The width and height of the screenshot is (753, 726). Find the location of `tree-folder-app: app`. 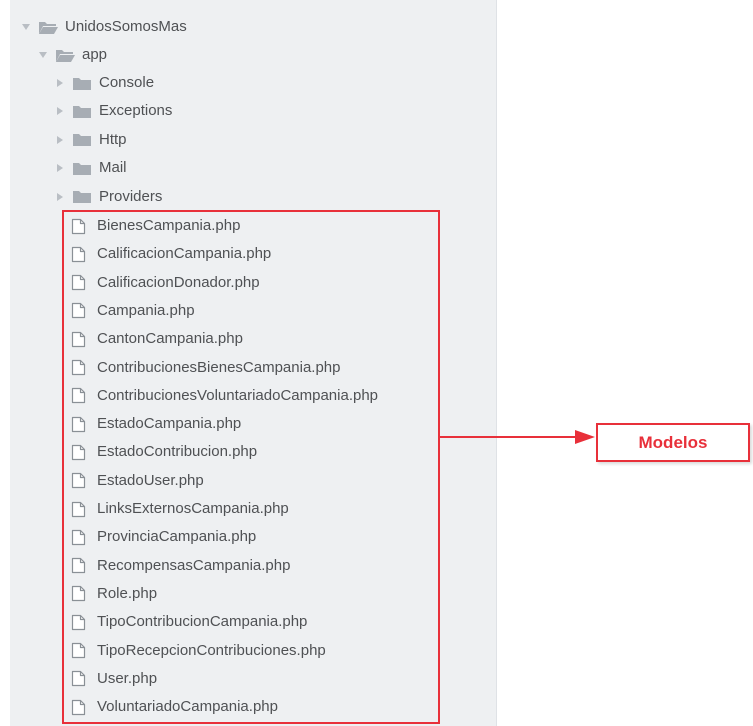

tree-folder-app: app is located at coordinates (72, 55).